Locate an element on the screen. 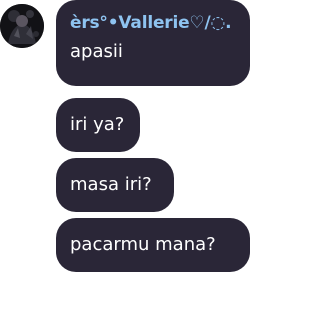 The image size is (320, 320). message-text-3: masa iri? is located at coordinates (111, 184).